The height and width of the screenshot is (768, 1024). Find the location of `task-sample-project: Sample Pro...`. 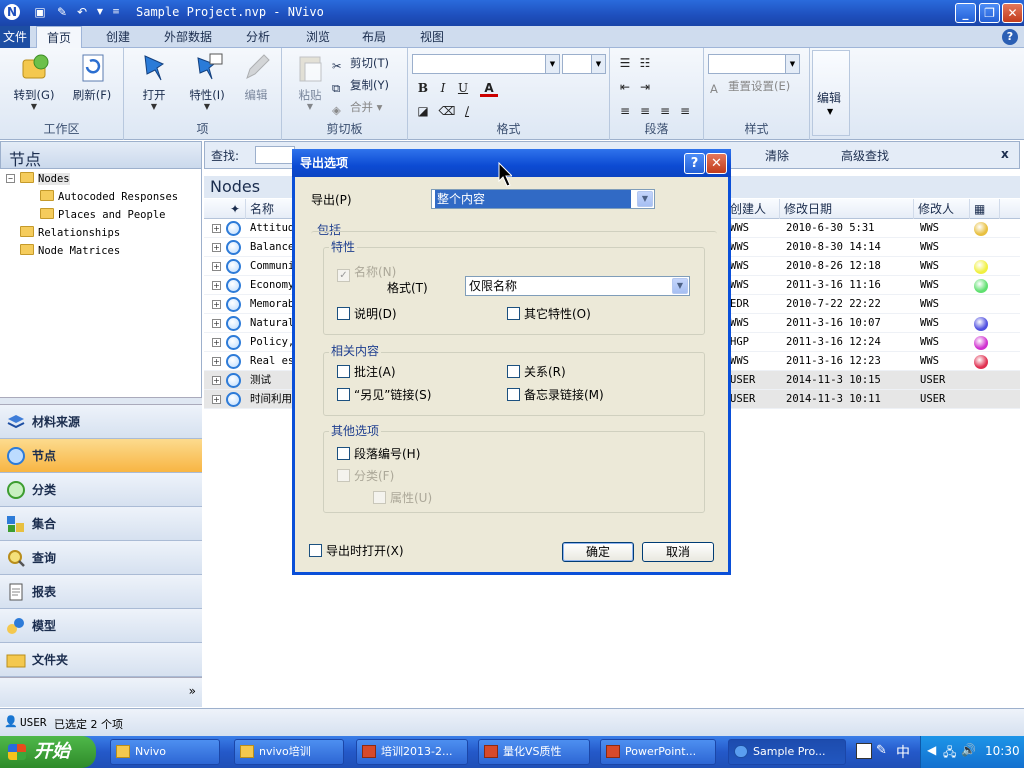

task-sample-project: Sample Pro... is located at coordinates (787, 752).